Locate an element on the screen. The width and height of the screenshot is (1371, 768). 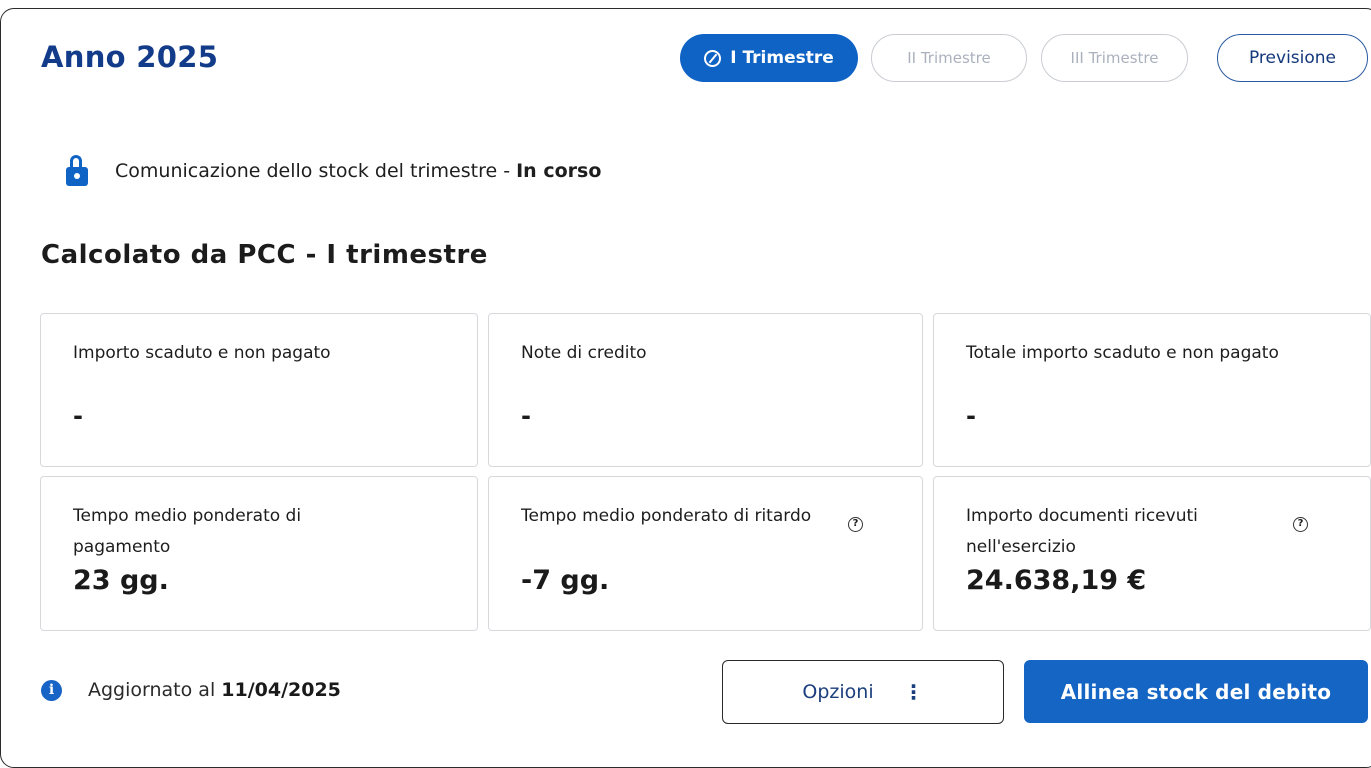
metric-label: Tempo medio ponderato di ritardo is located at coordinates (666, 516).